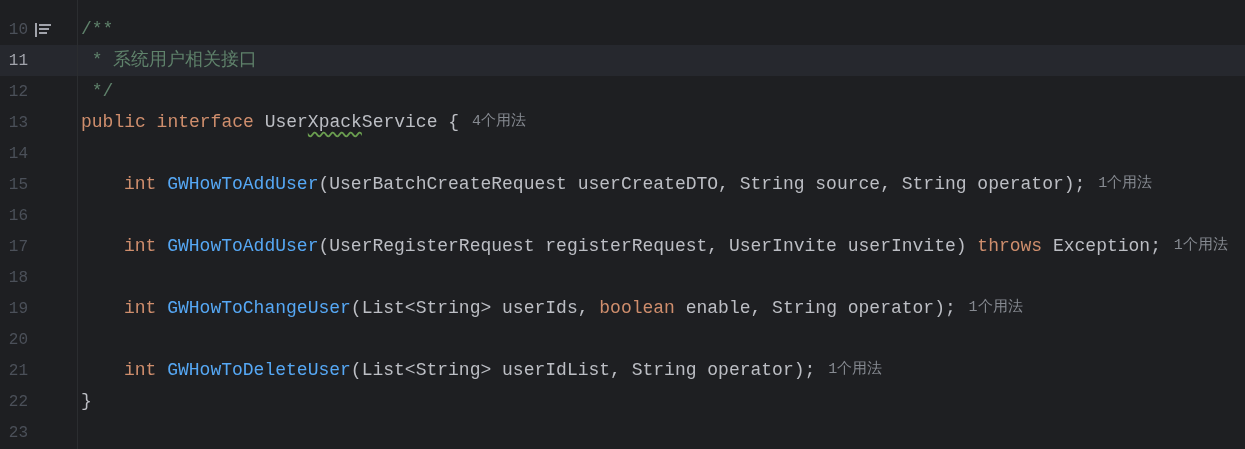 This screenshot has height=449, width=1245. What do you see at coordinates (469, 308) in the screenshot?
I see `code-text: (List<String> userIds,` at bounding box center [469, 308].